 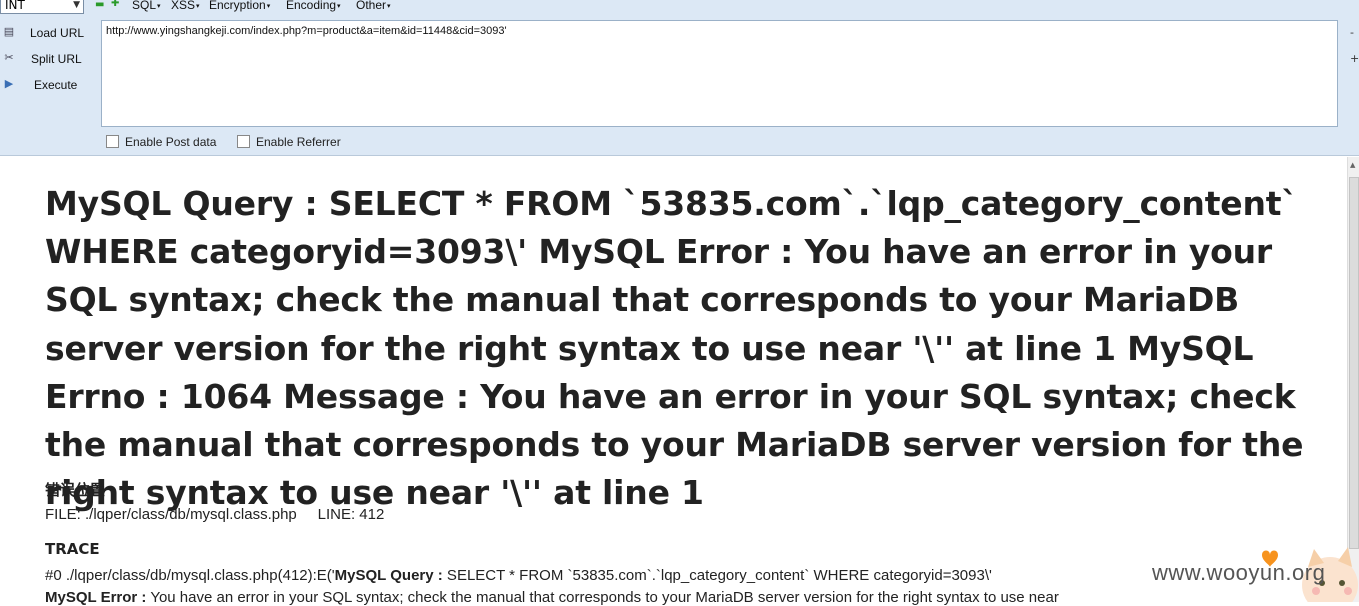 I want to click on menu-other: Other▾, so click(x=373, y=6).